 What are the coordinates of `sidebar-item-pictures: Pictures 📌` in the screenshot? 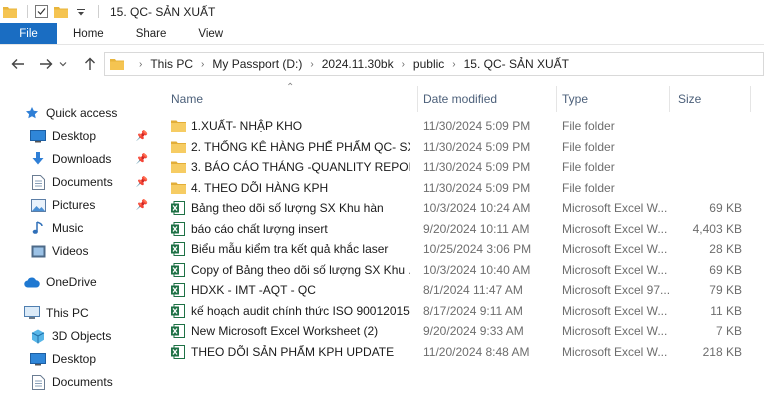 It's located at (93, 205).